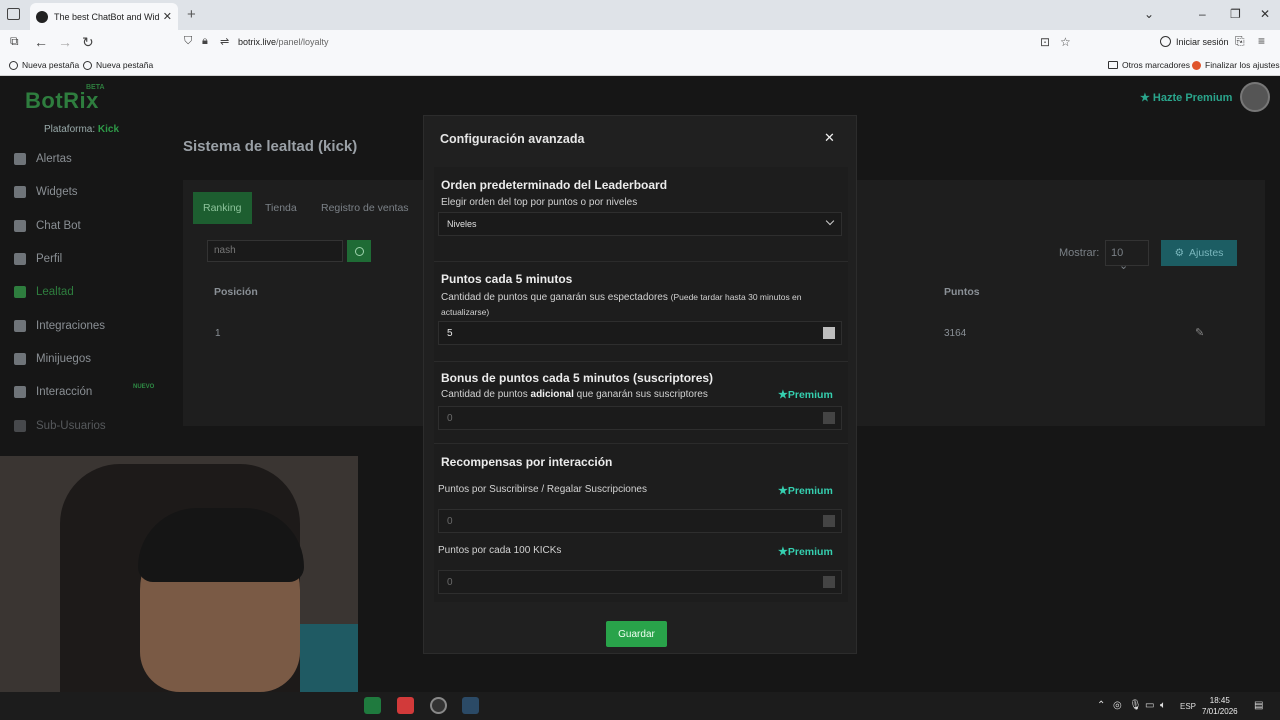 This screenshot has width=1280, height=720. I want to click on menu-icon: ≡, so click(1261, 41).